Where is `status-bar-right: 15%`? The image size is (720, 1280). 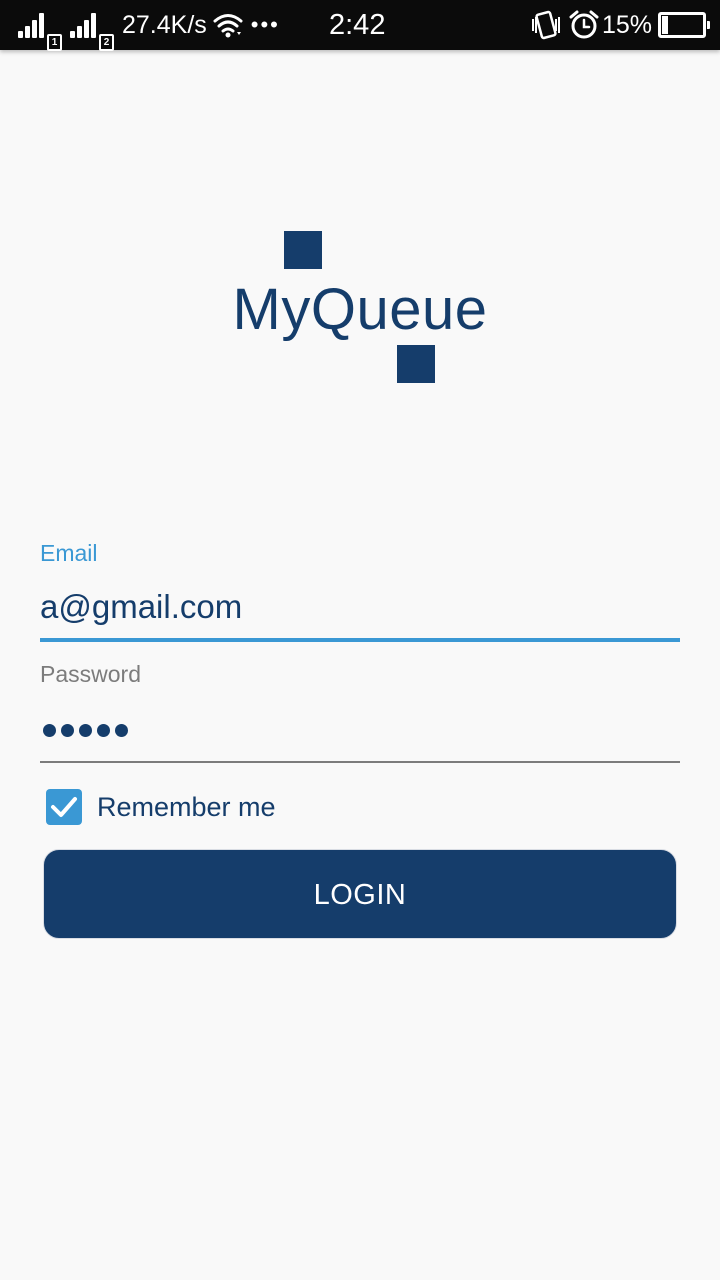
status-bar-right: 15% is located at coordinates (620, 25).